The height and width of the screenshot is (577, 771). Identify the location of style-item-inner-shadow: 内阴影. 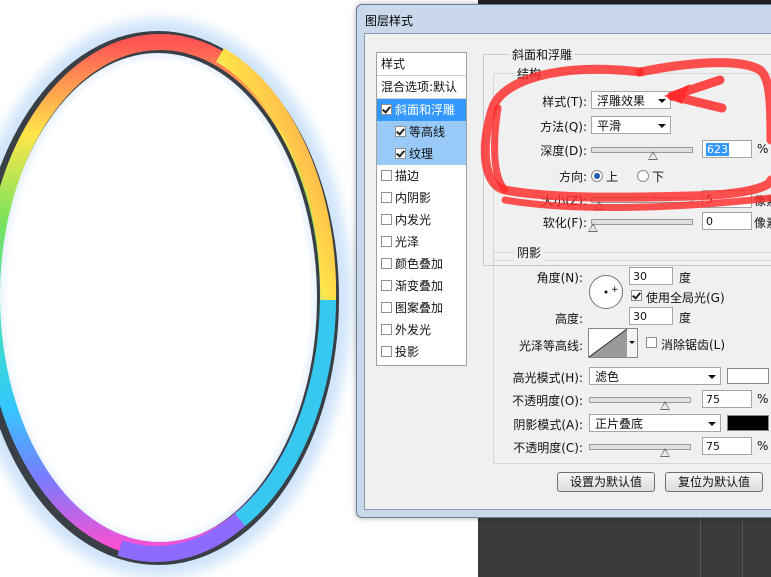
(421, 198).